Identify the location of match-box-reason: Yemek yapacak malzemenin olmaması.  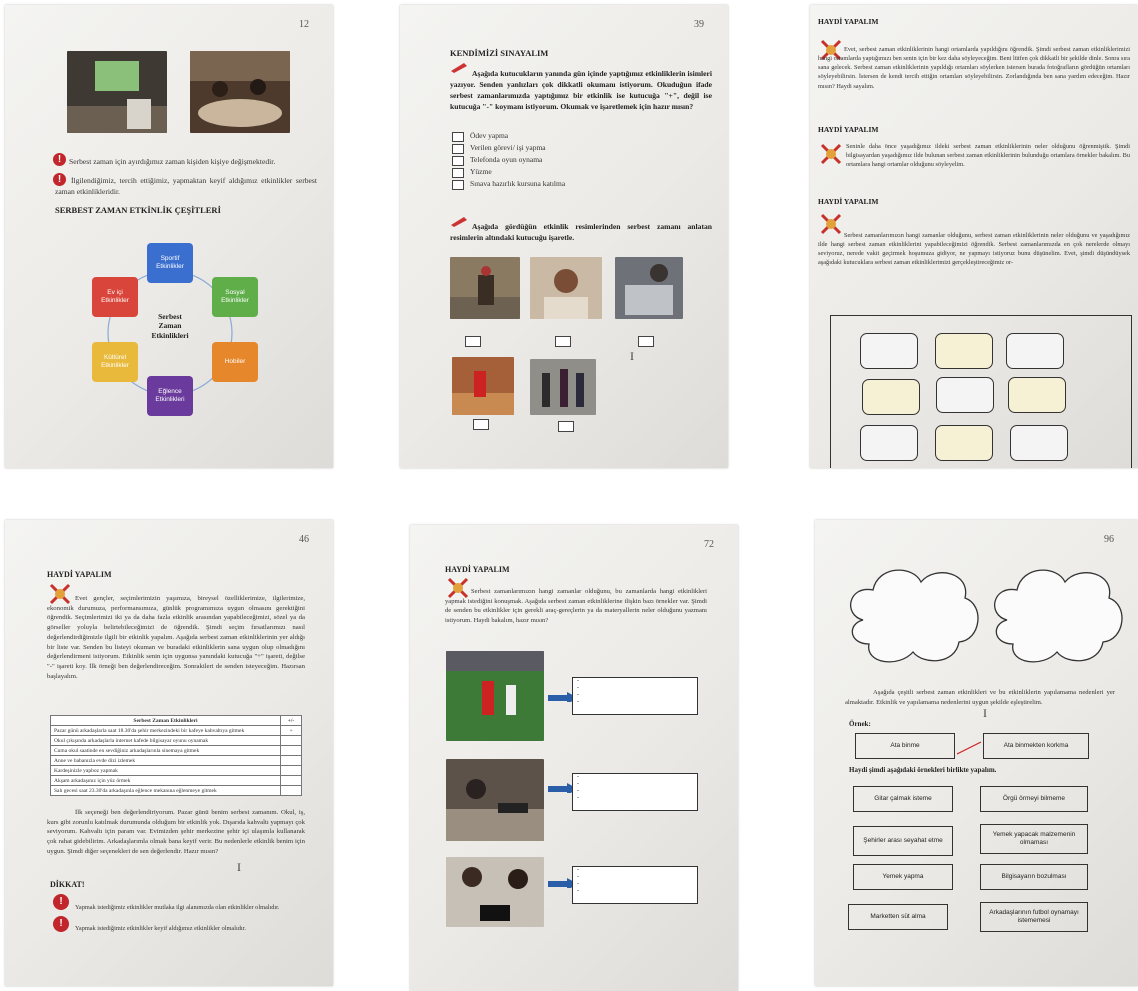
(1034, 839).